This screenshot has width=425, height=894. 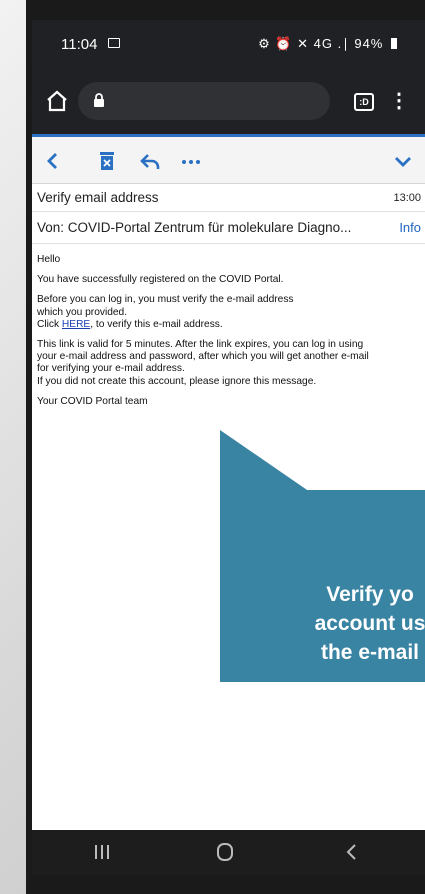 I want to click on callout-tail, so click(x=265, y=461).